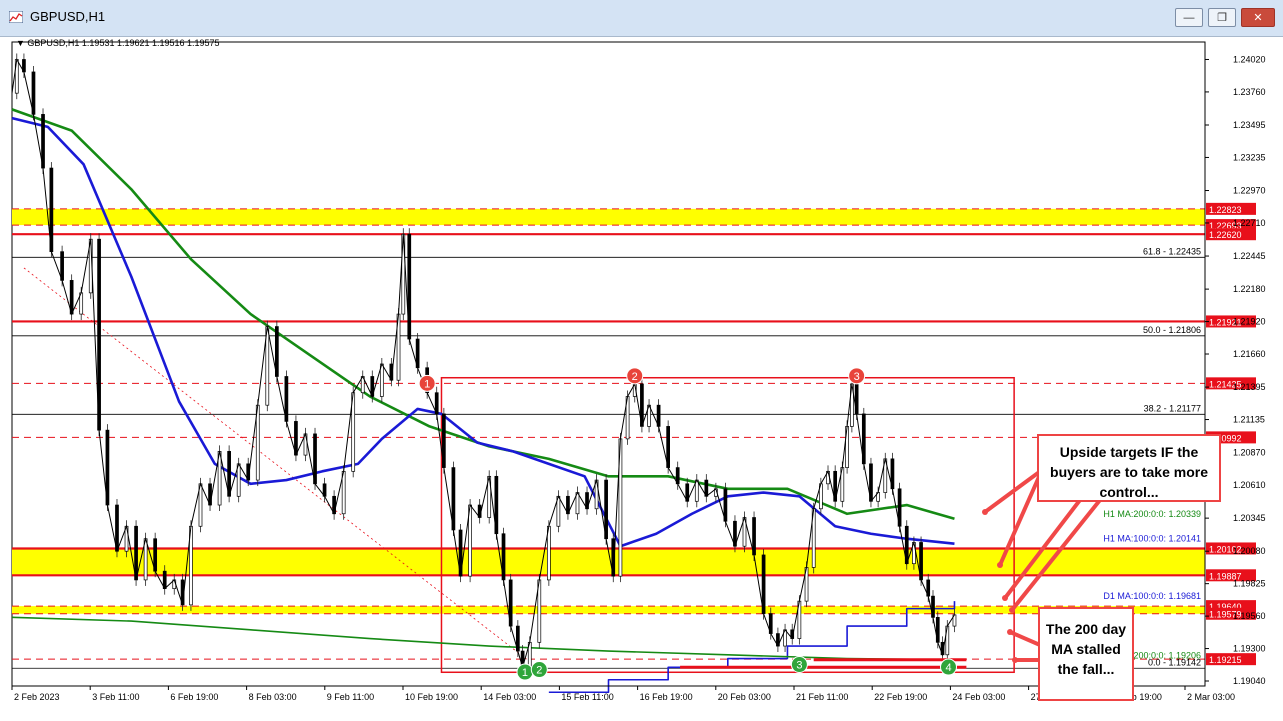 The image size is (1283, 721). What do you see at coordinates (641, 18) in the screenshot?
I see `title-bar: GBPUSD,H1 — ❐ ✕` at bounding box center [641, 18].